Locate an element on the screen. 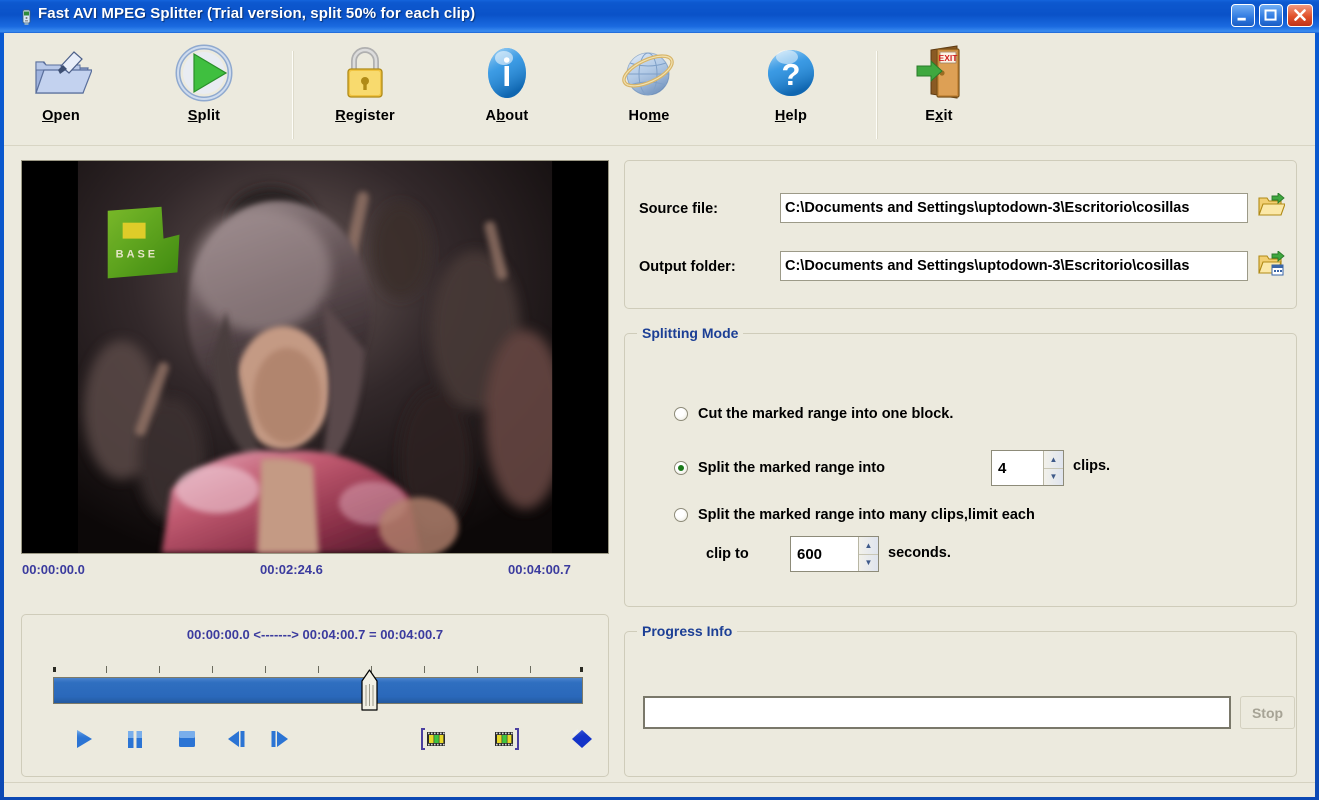 The image size is (1319, 800). toolbar-button-split: Split is located at coordinates (204, 91).